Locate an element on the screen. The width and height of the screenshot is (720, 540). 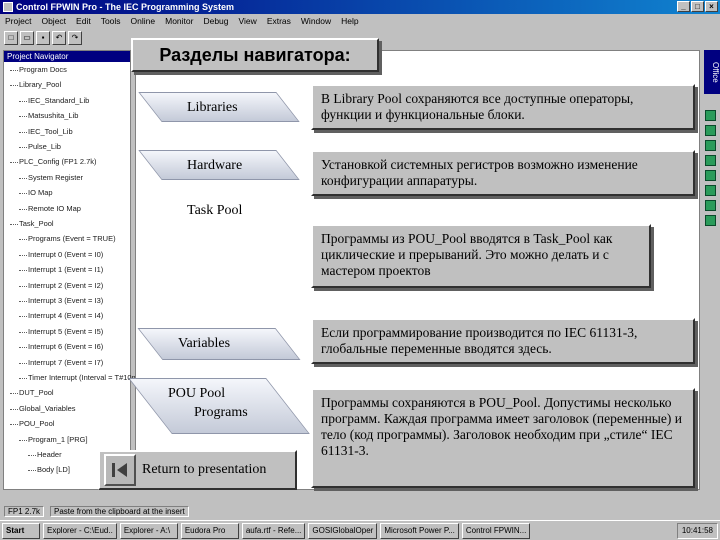
taskbar-item: Eudora Pro is located at coordinates (209, 530).